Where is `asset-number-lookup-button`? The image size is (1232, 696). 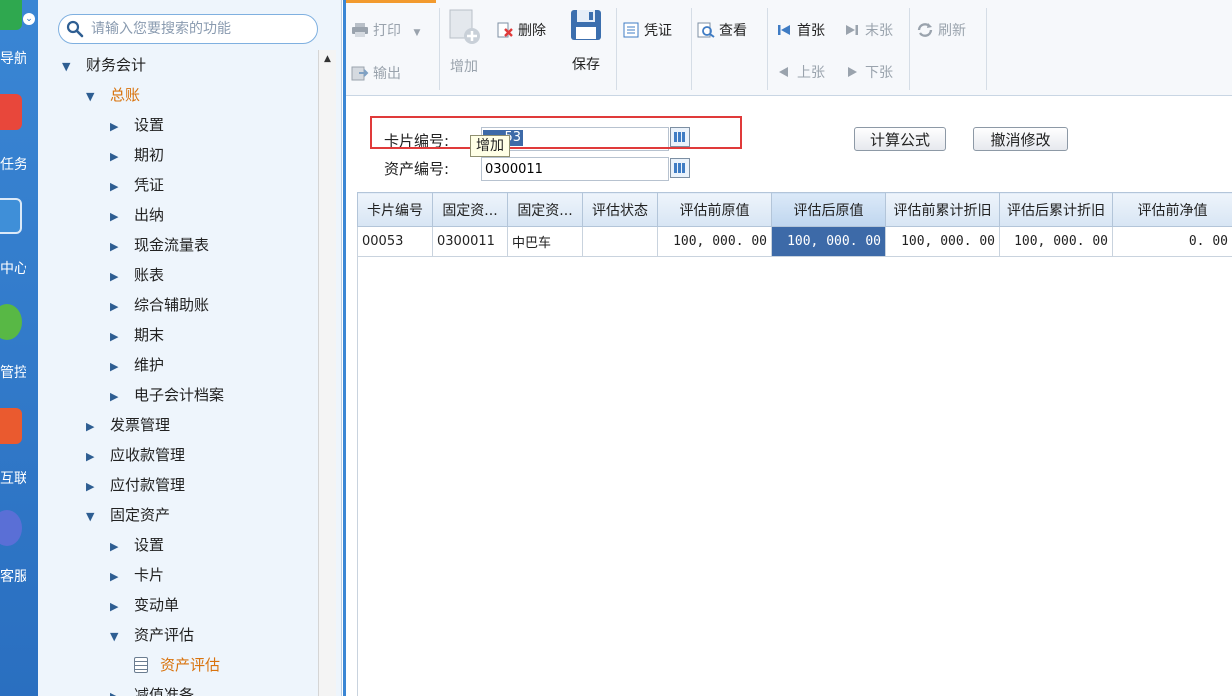
asset-number-lookup-button is located at coordinates (680, 168).